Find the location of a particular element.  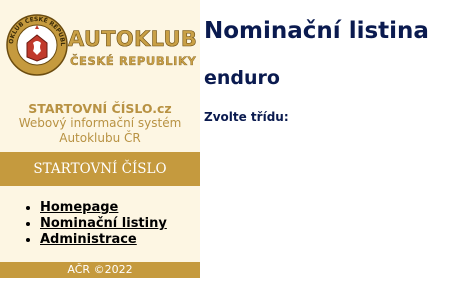

logo-title: AUTOKLUB is located at coordinates (133, 39).